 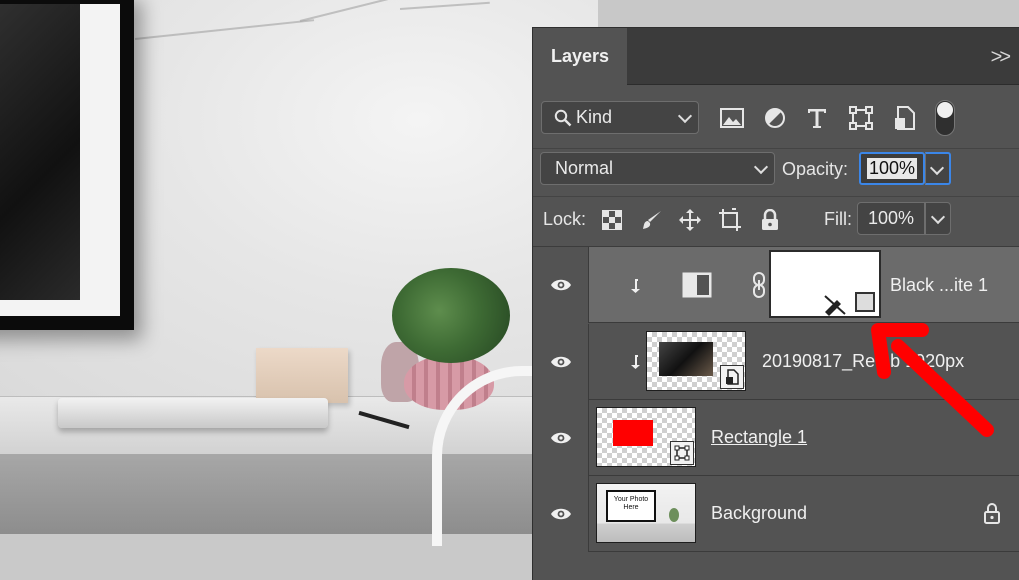 I want to click on blend-mode-value: Normal, so click(x=584, y=168).